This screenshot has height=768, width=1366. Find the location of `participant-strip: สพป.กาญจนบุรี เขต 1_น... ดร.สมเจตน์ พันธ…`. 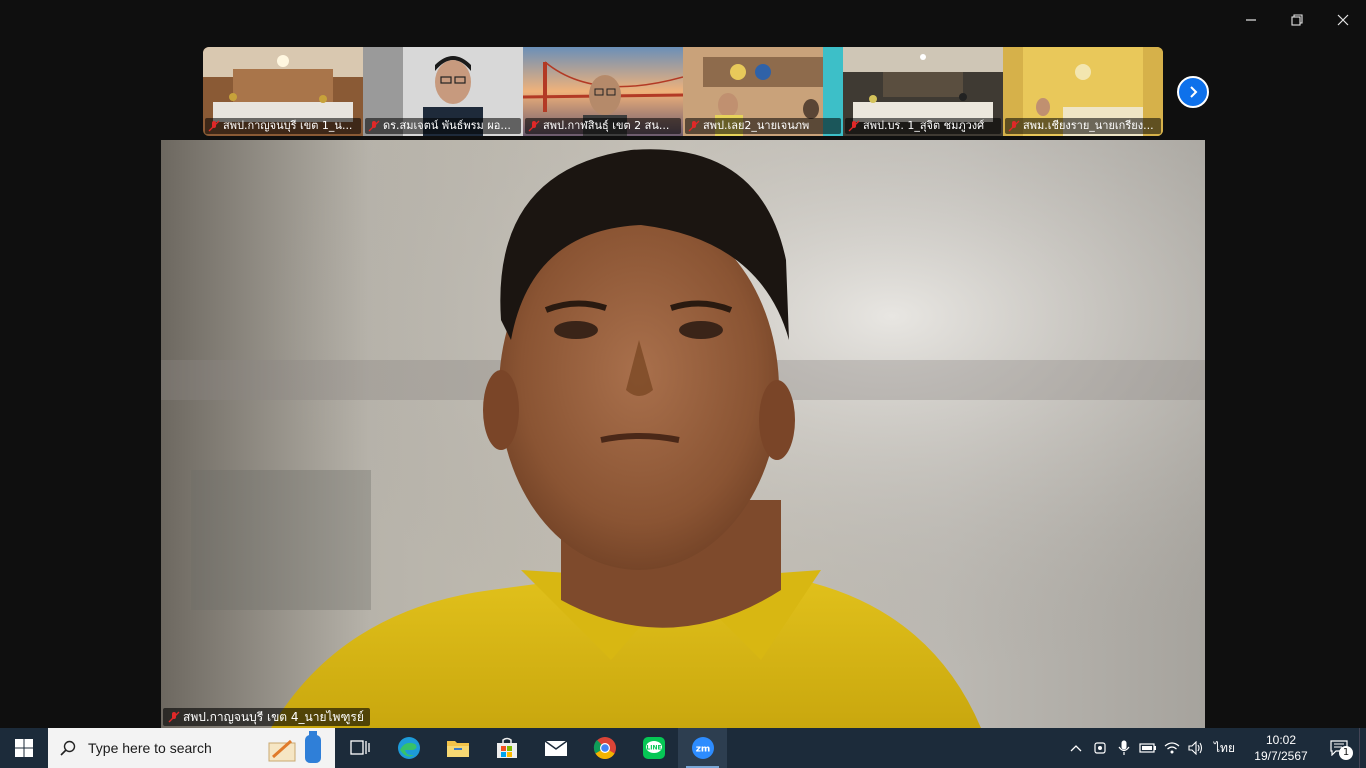

participant-strip: สพป.กาญจนบุรี เขต 1_น... ดร.สมเจตน์ พันธ… is located at coordinates (683, 91).